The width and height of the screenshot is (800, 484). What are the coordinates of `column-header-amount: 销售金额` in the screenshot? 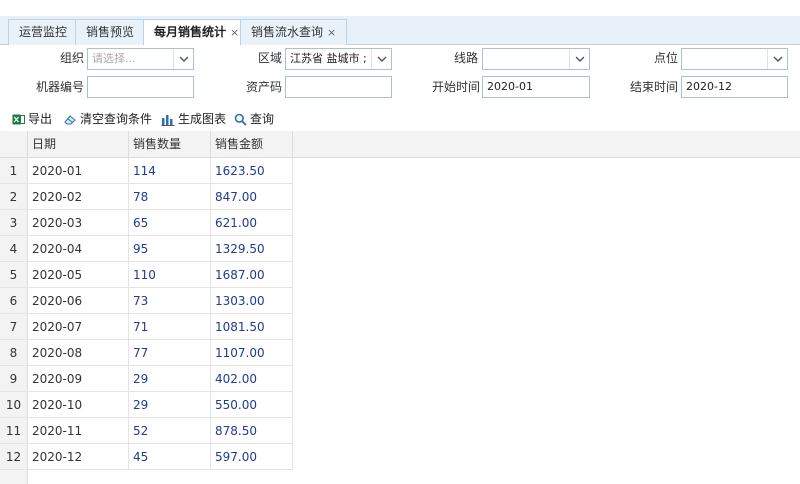 It's located at (252, 144).